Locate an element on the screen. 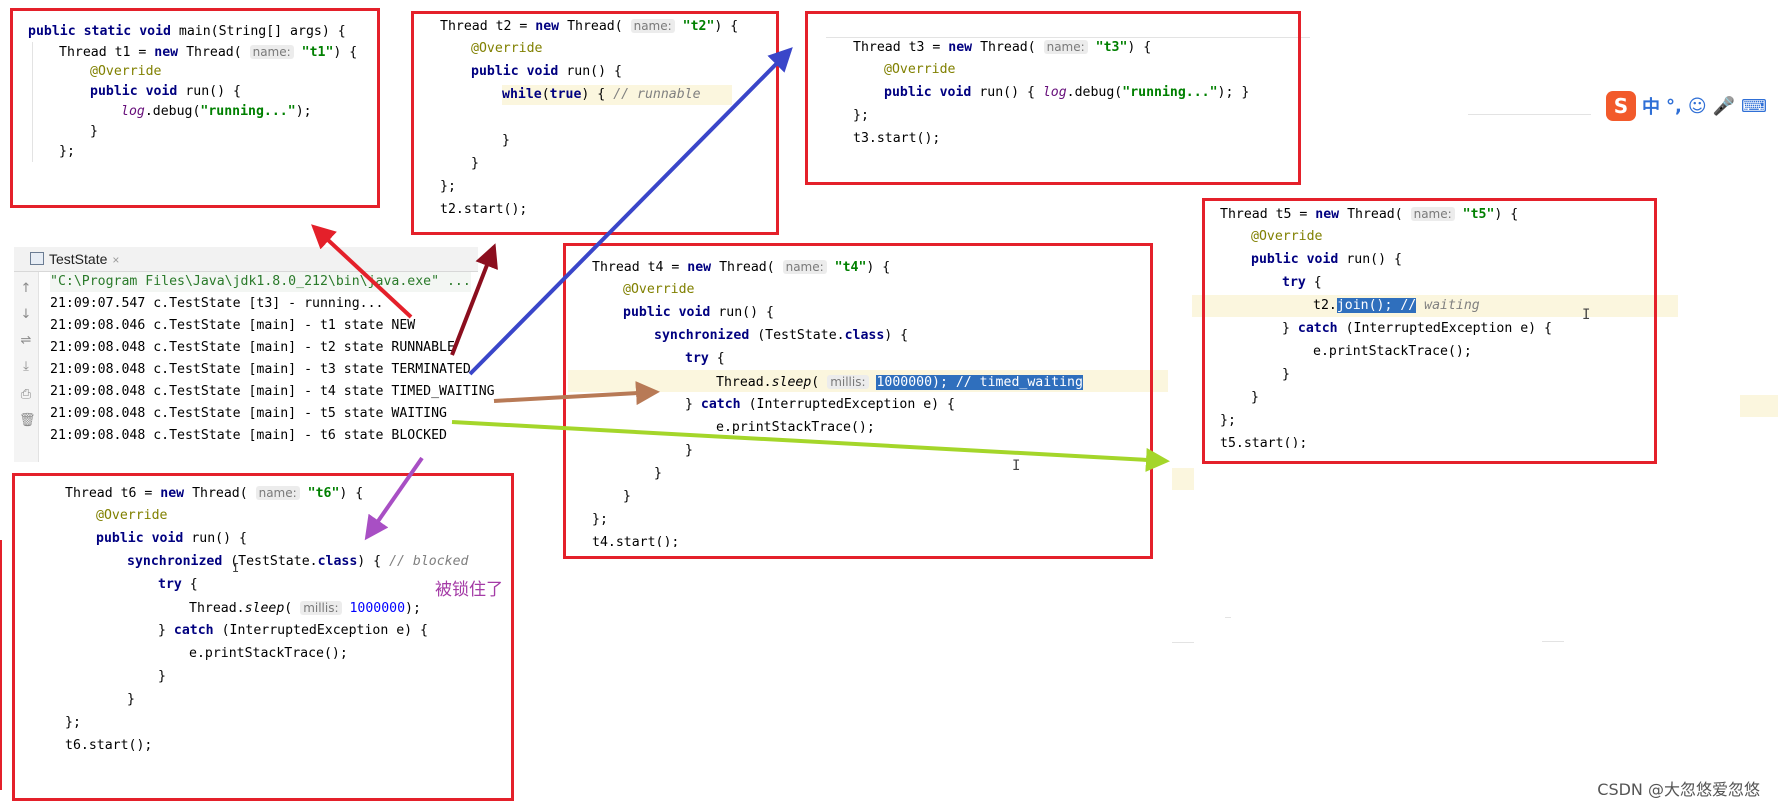  scroll-up-icon: ↑ is located at coordinates (26, 289).